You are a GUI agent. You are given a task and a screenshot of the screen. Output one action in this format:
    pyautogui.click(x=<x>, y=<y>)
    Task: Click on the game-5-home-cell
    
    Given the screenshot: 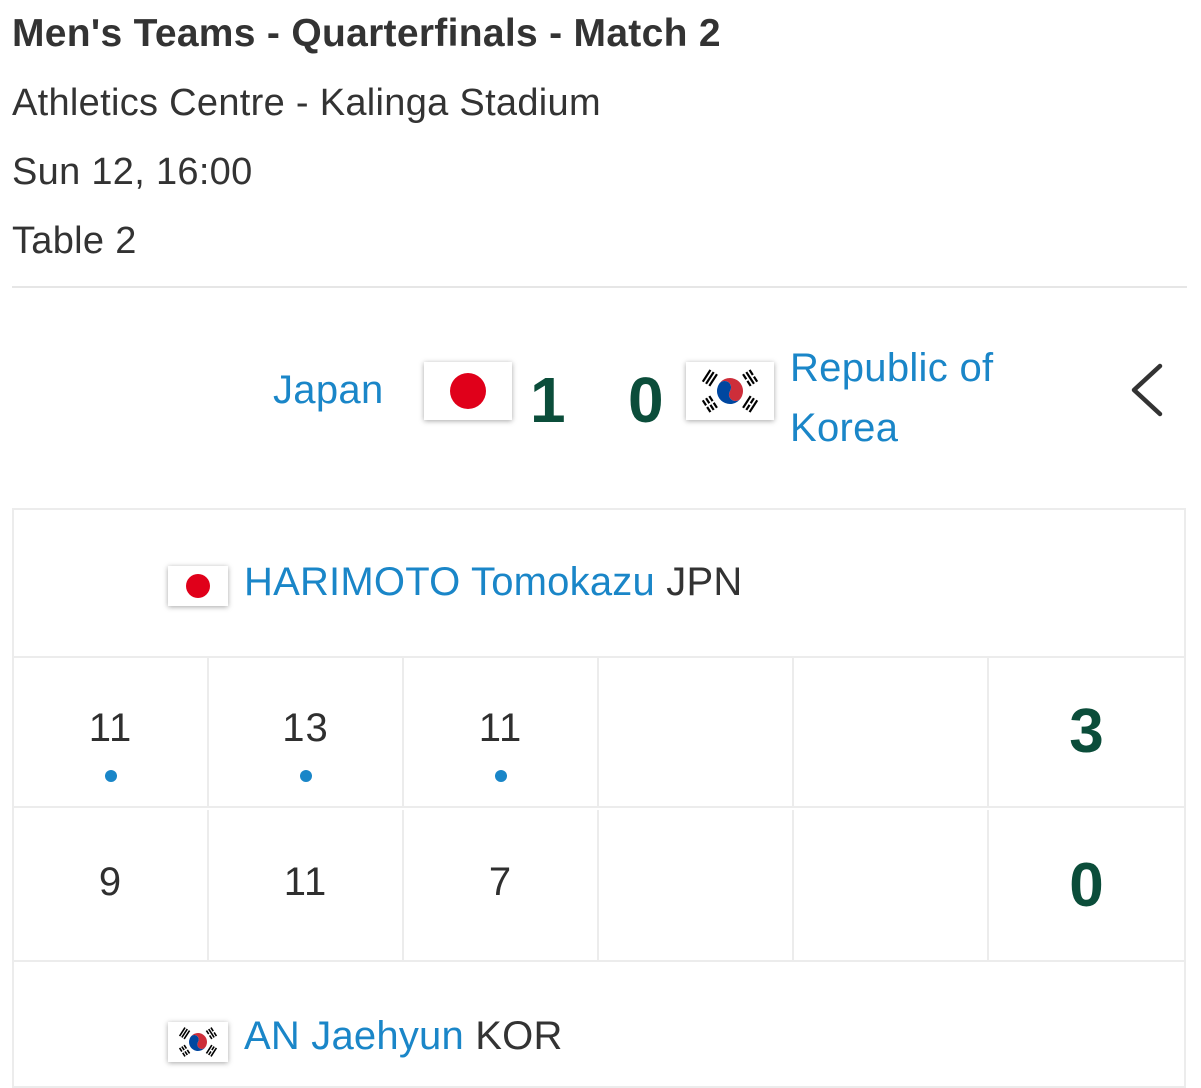 What is the action you would take?
    pyautogui.click(x=891, y=731)
    